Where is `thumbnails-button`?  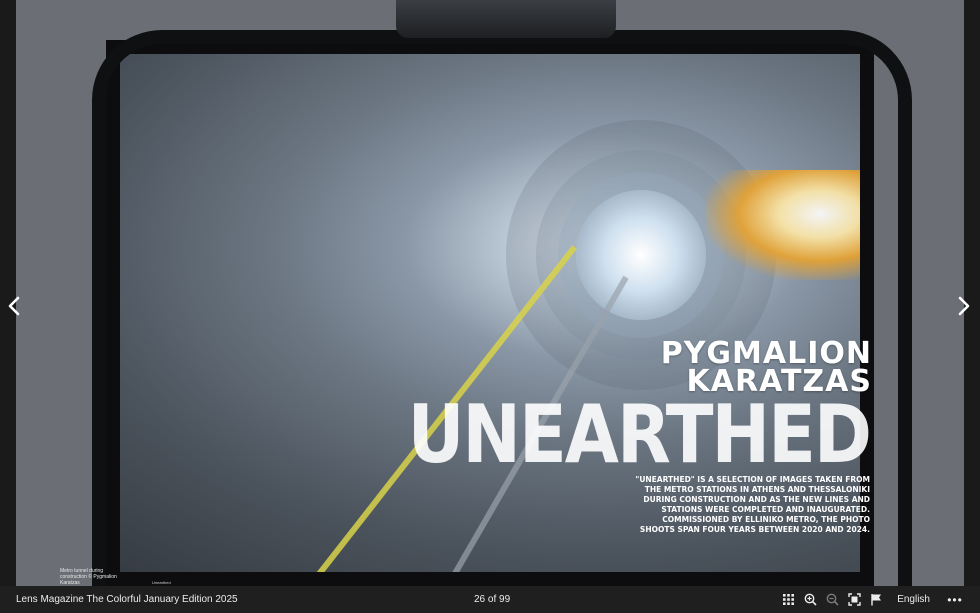 thumbnails-button is located at coordinates (788, 599).